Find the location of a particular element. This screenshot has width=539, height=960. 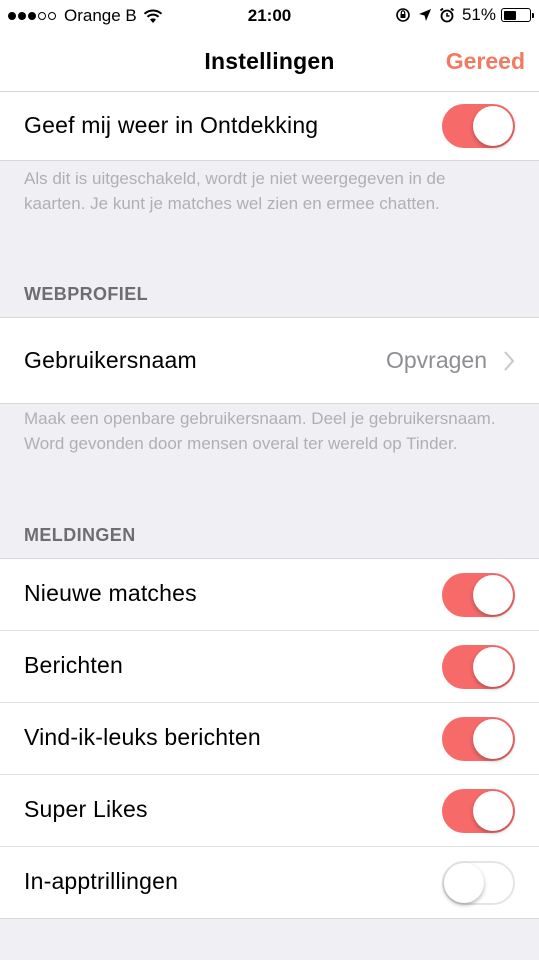

battery-percent: 51% is located at coordinates (478, 14).